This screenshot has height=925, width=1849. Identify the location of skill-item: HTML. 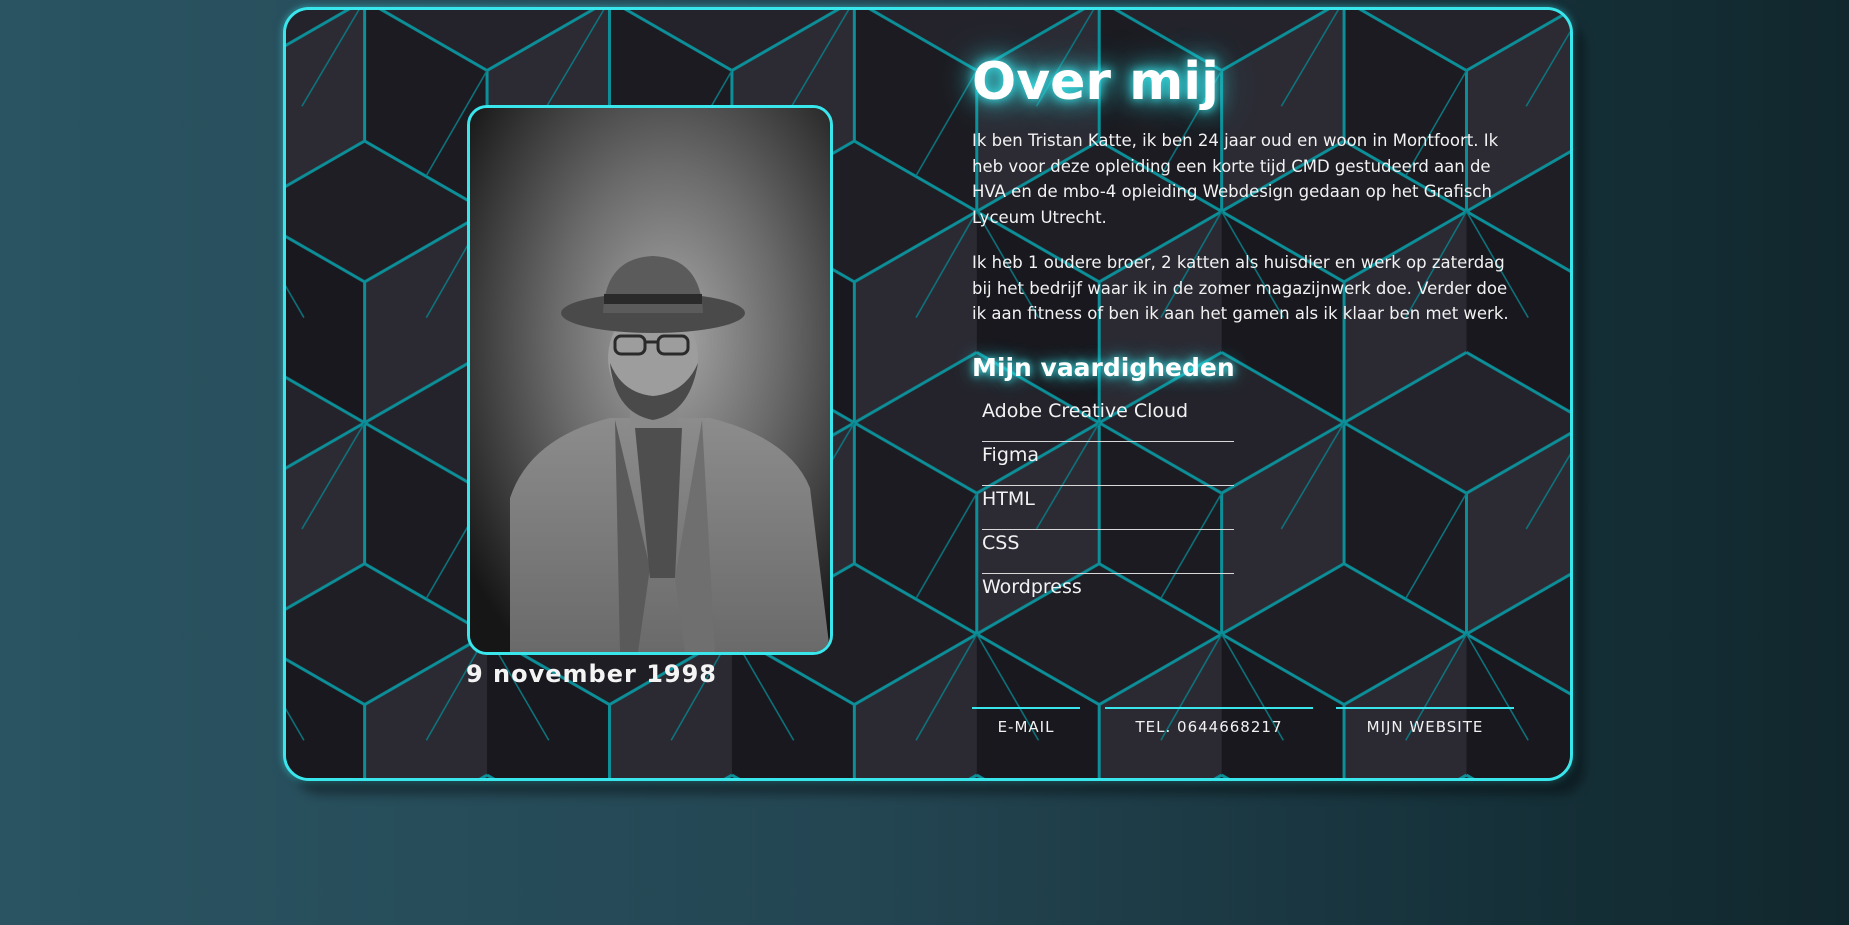
(1108, 508).